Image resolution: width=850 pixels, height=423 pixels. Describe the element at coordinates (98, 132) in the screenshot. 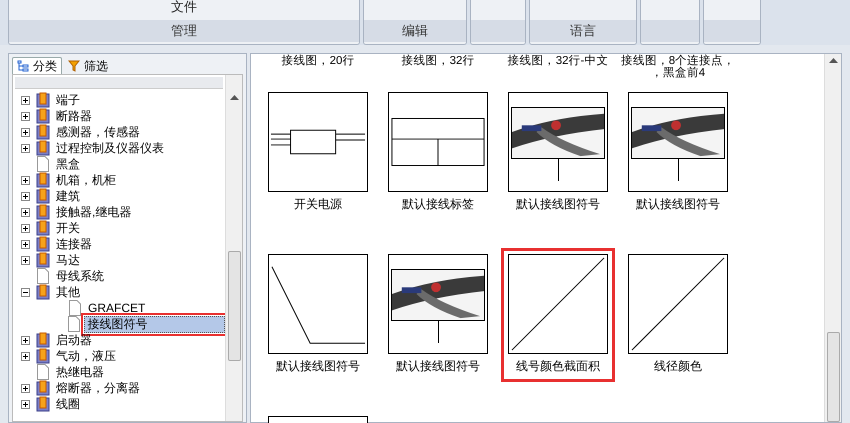

I see `tree-item: 感测器，传感器` at that location.